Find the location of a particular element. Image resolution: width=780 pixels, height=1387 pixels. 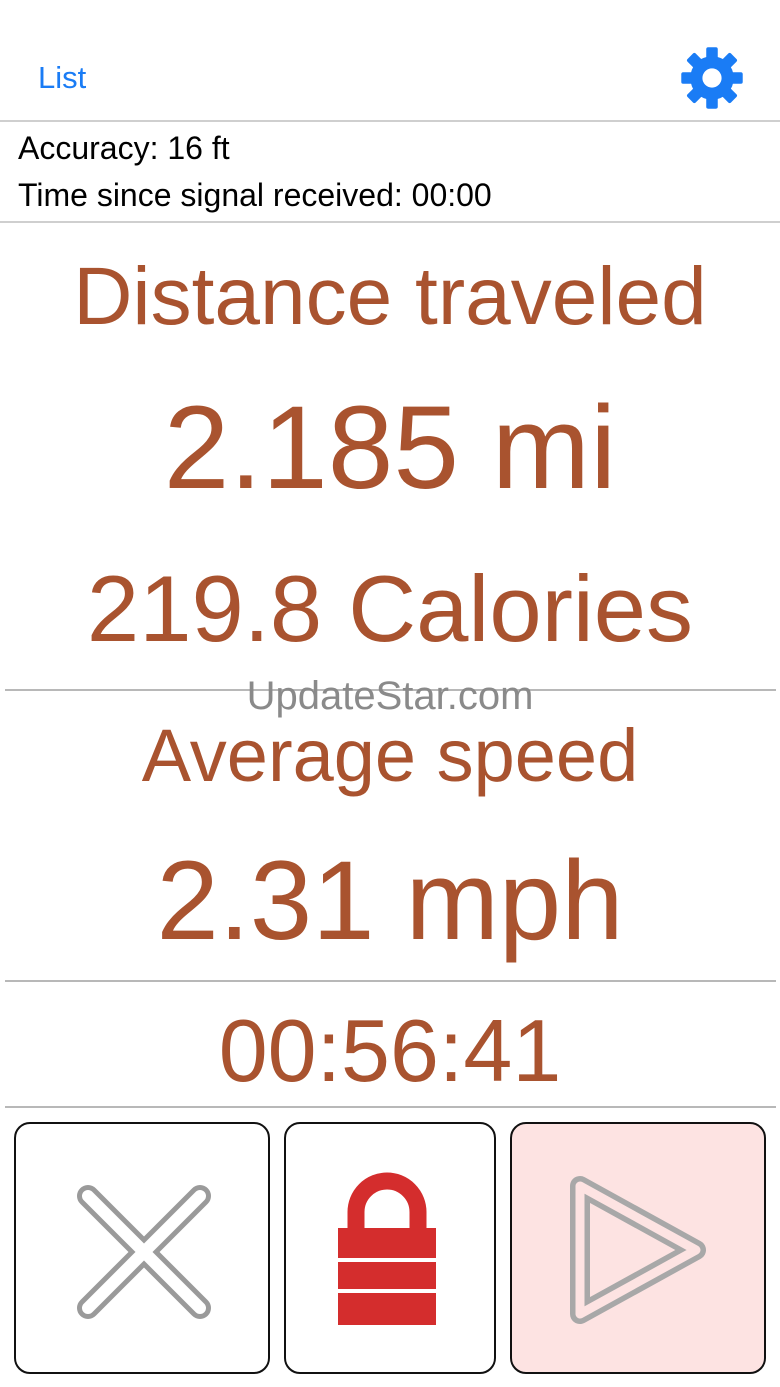

list-button: List is located at coordinates (62, 78).